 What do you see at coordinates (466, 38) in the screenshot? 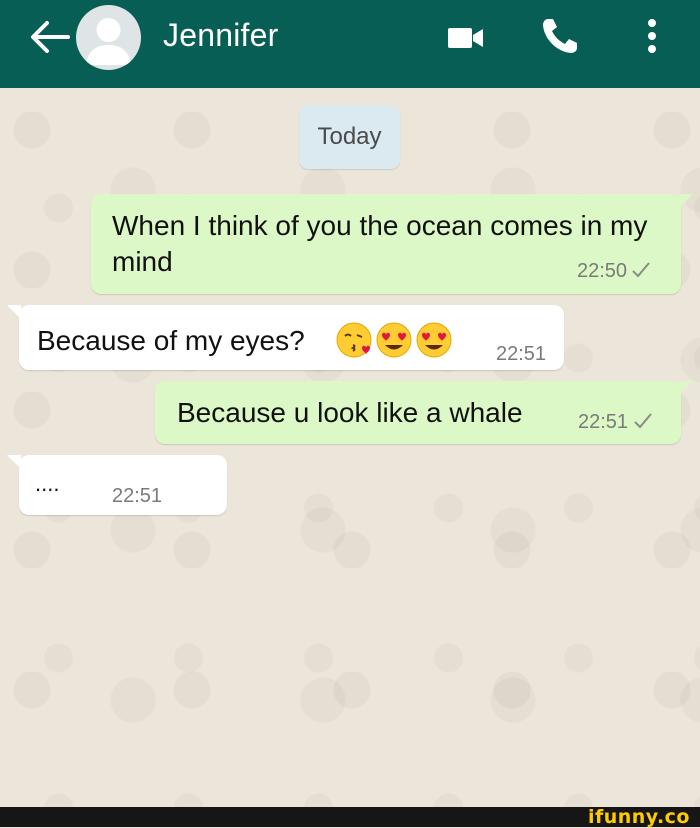
I see `video-call-icon` at bounding box center [466, 38].